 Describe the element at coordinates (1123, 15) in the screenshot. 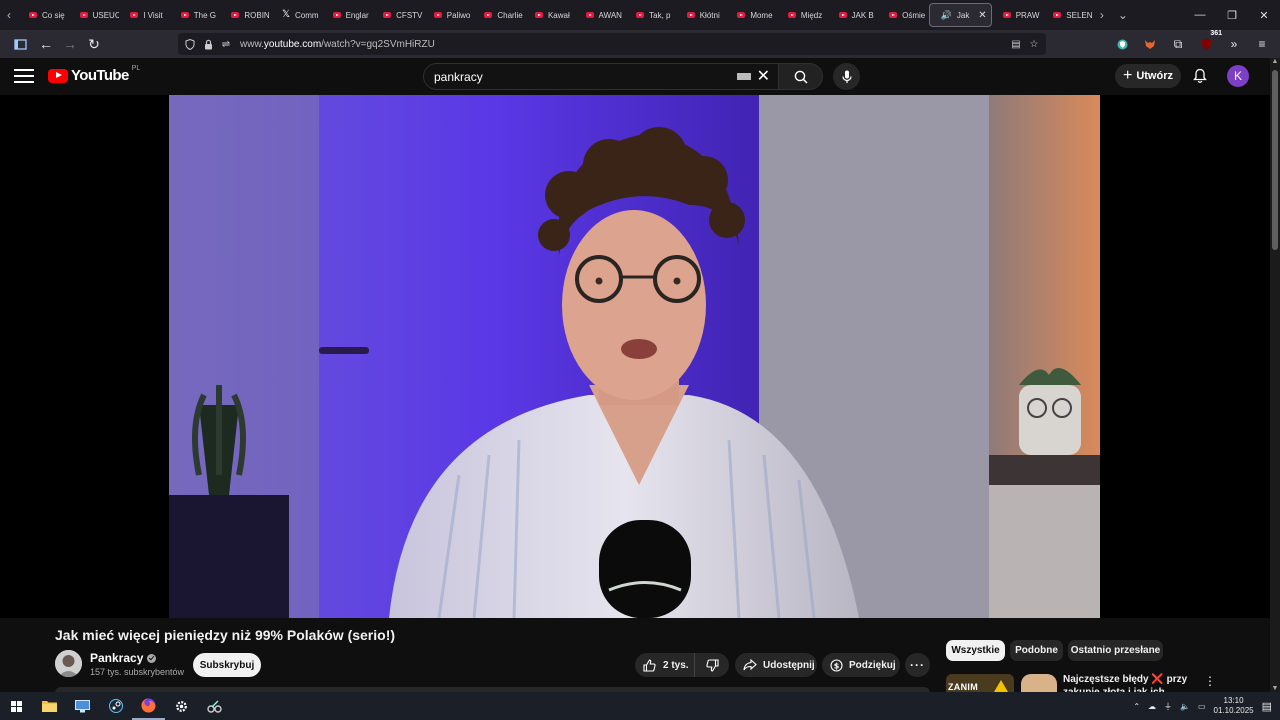

I see `tab-list-dropdown-icon: ⌄` at that location.